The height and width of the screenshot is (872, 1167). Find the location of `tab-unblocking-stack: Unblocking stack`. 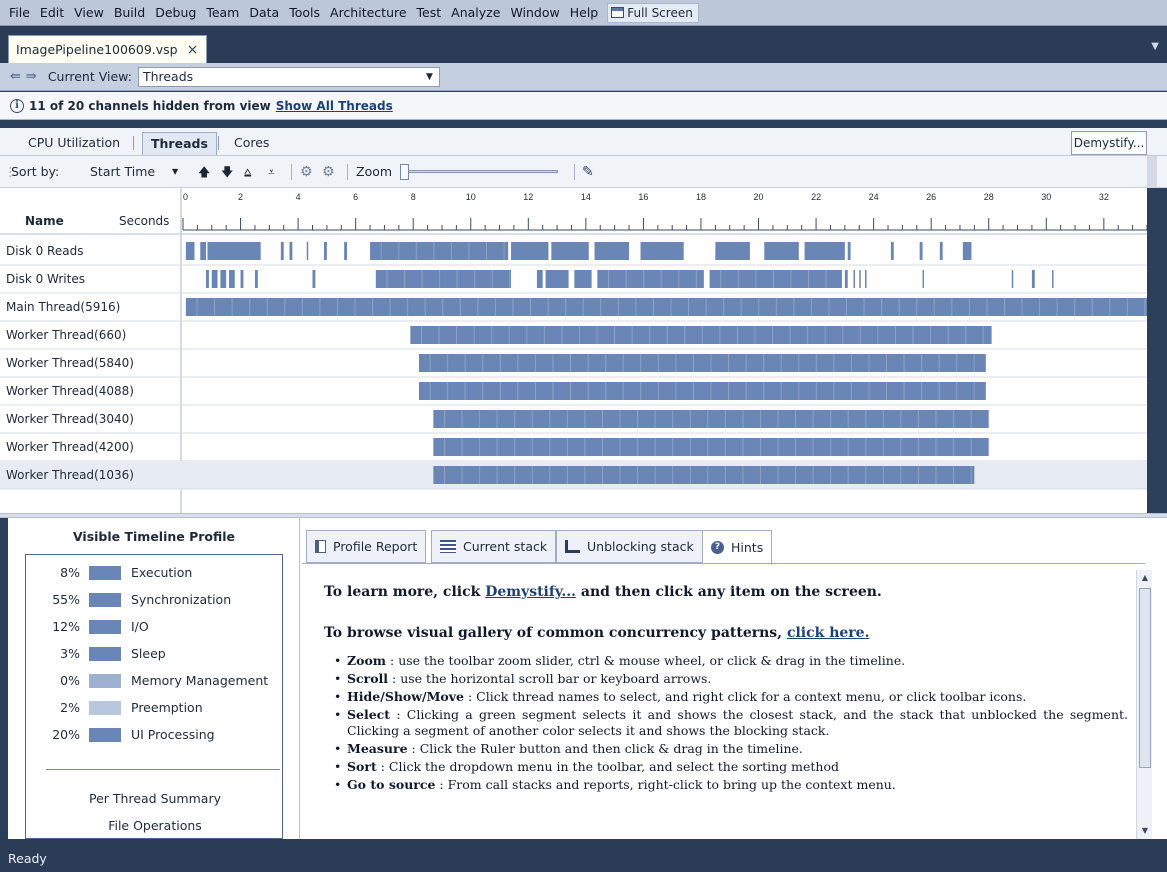

tab-unblocking-stack: Unblocking stack is located at coordinates (629, 546).